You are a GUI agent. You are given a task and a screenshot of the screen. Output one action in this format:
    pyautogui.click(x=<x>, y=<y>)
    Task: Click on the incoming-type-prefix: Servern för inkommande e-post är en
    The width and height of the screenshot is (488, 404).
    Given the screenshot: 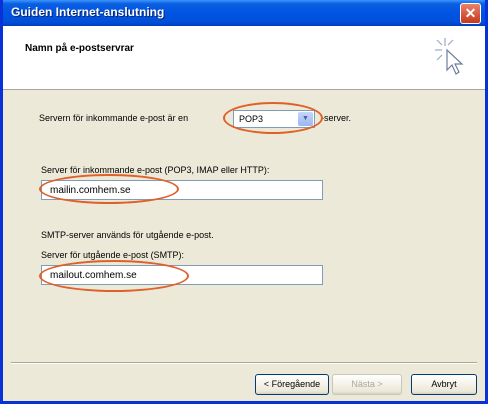 What is the action you would take?
    pyautogui.click(x=114, y=118)
    